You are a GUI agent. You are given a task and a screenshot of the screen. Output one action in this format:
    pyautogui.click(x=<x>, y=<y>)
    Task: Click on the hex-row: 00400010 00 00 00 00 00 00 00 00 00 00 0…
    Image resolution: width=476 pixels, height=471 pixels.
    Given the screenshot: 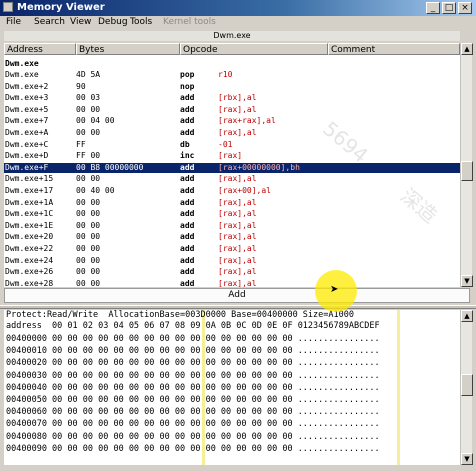 What is the action you would take?
    pyautogui.click(x=193, y=351)
    